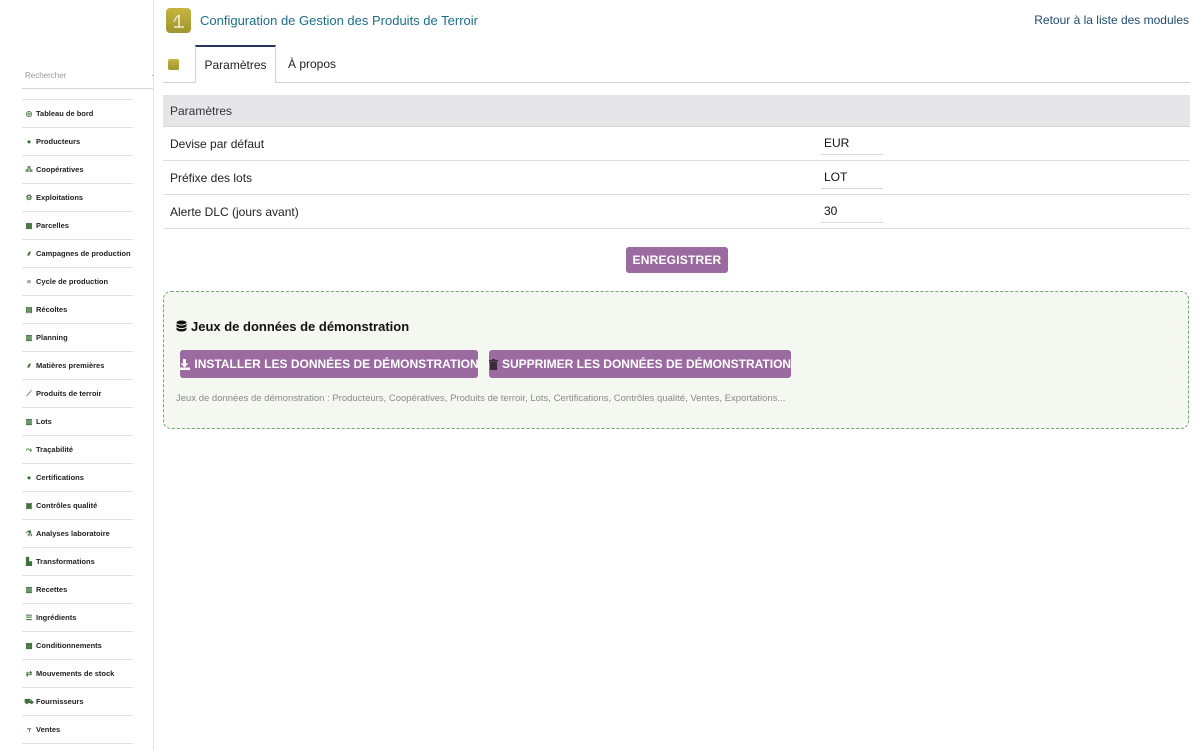 The width and height of the screenshot is (1200, 750). I want to click on back-to-modules-link: Retour à la liste des modules, so click(1111, 20).